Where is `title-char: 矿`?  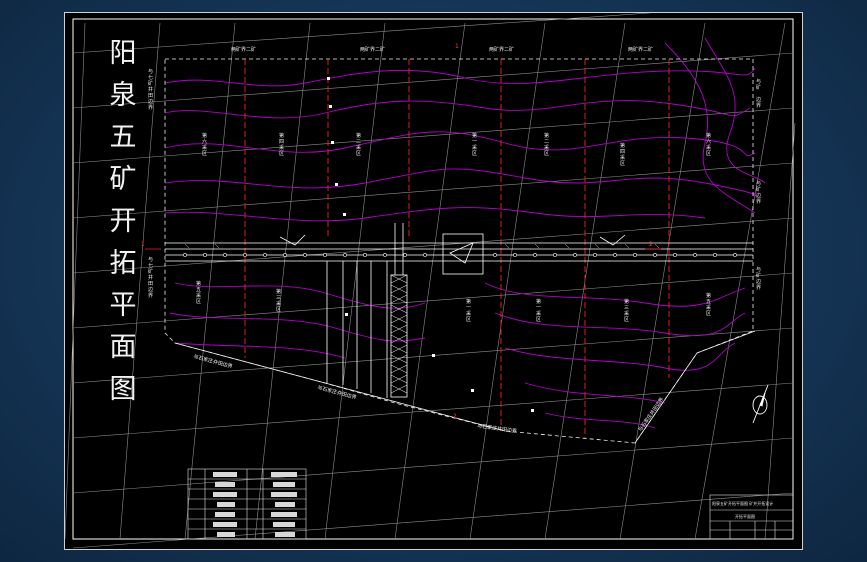 title-char: 矿 is located at coordinates (123, 179).